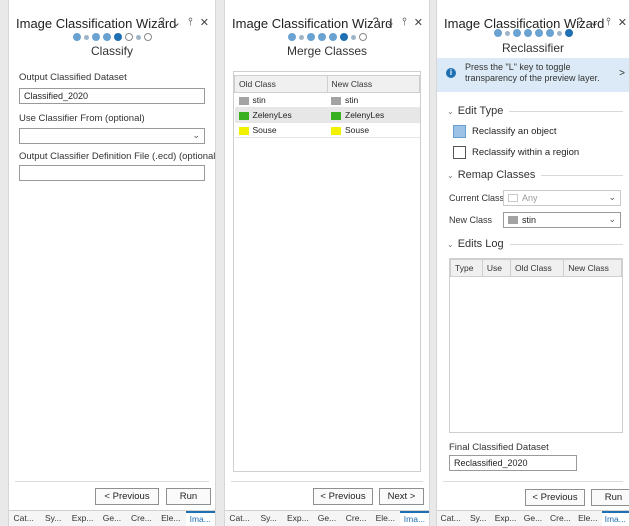  I want to click on reclassify-object-tool: Reclassify an object, so click(504, 131).